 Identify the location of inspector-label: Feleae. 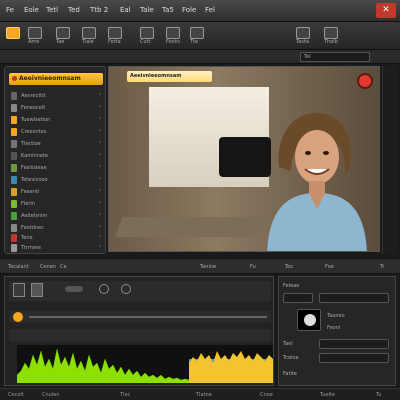
(291, 286).